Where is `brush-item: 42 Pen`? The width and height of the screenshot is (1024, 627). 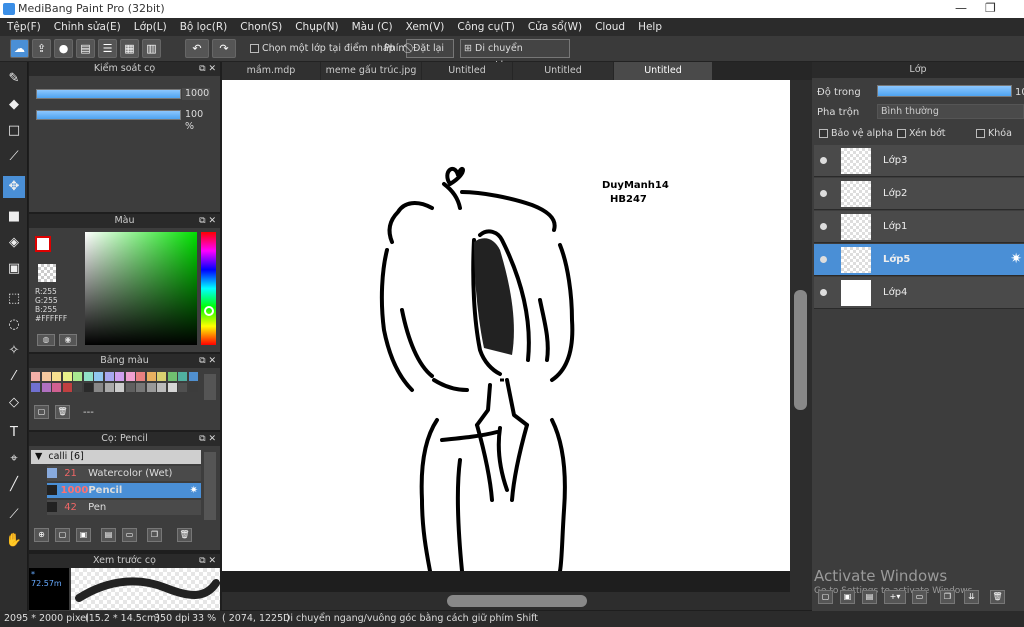 brush-item: 42 Pen is located at coordinates (124, 507).